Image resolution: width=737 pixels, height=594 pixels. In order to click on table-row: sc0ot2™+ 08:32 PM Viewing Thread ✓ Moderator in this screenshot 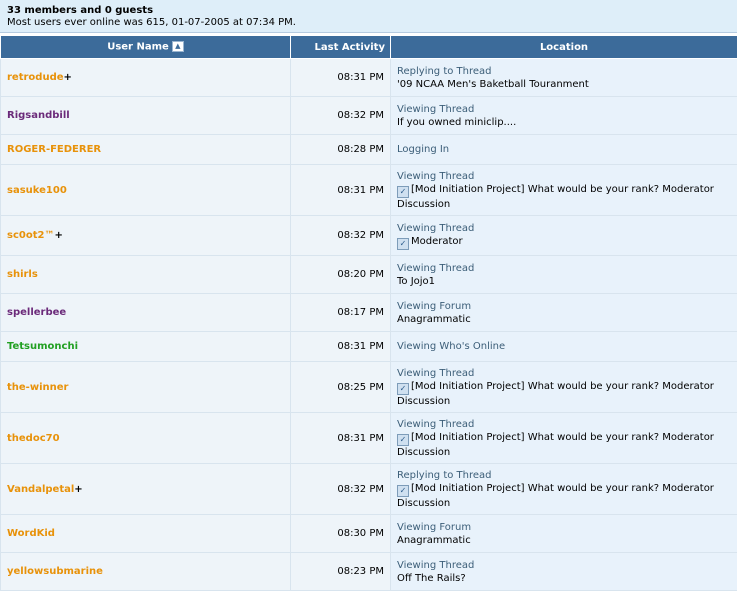, I will do `click(368, 235)`.